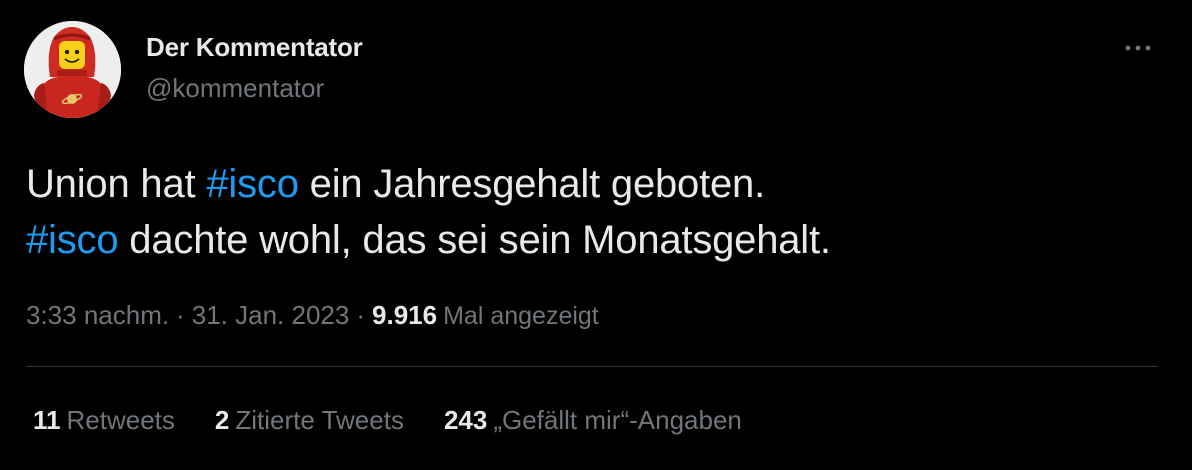 The width and height of the screenshot is (1192, 470). Describe the element at coordinates (120, 420) in the screenshot. I see `retweets-label: Retweets` at that location.